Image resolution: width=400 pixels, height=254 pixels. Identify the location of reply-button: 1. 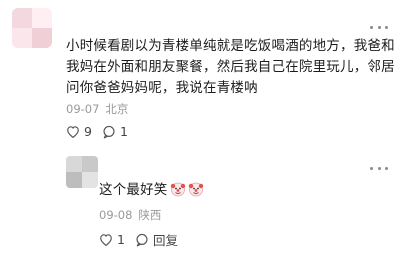
(115, 131).